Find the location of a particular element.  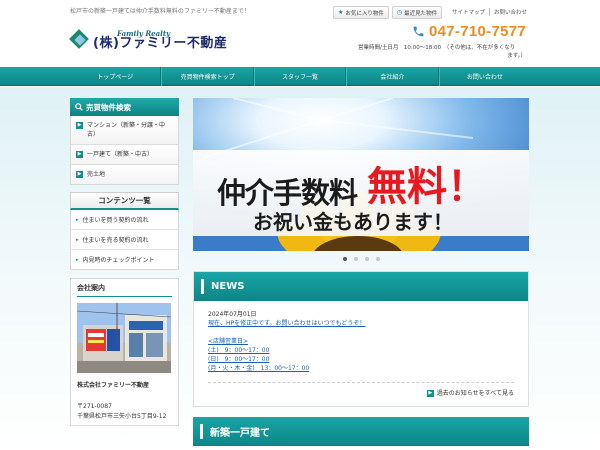

new-house-heading: 新築一戸建て is located at coordinates (361, 432).